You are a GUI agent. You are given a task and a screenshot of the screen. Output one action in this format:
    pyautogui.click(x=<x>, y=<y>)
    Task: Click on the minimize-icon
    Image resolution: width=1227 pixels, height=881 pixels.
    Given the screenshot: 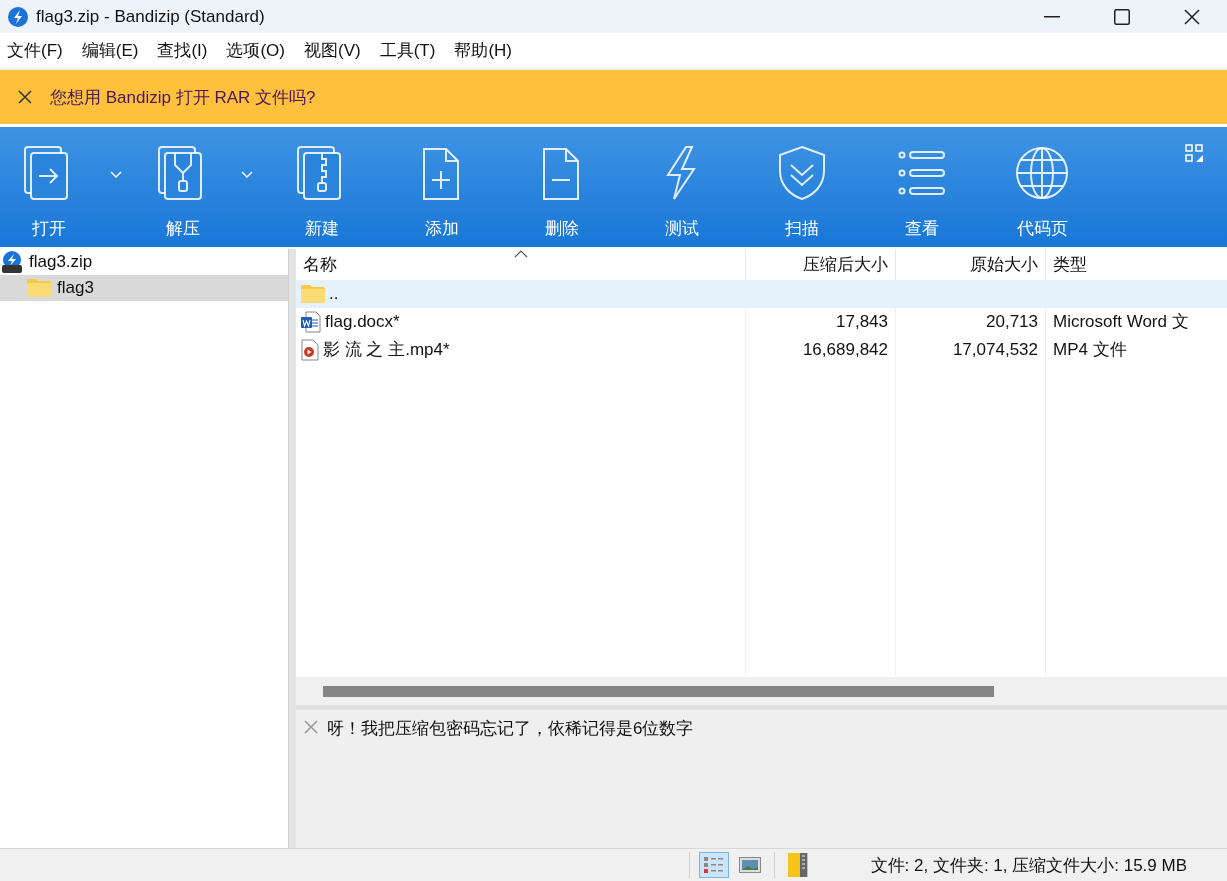 What is the action you would take?
    pyautogui.click(x=1052, y=16)
    